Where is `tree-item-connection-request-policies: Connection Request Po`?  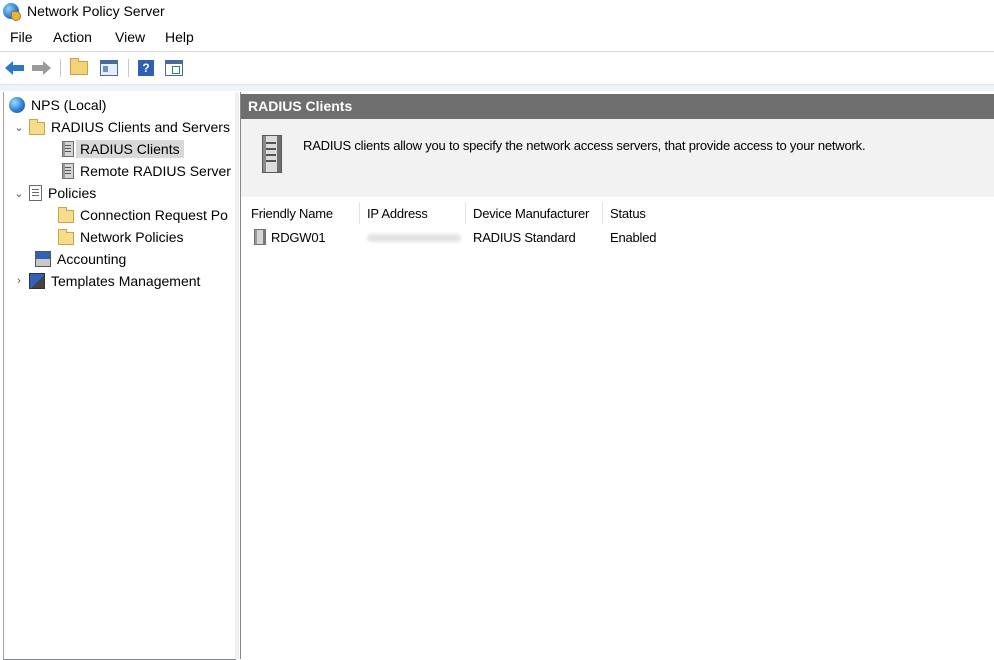 tree-item-connection-request-policies: Connection Request Po is located at coordinates (143, 215).